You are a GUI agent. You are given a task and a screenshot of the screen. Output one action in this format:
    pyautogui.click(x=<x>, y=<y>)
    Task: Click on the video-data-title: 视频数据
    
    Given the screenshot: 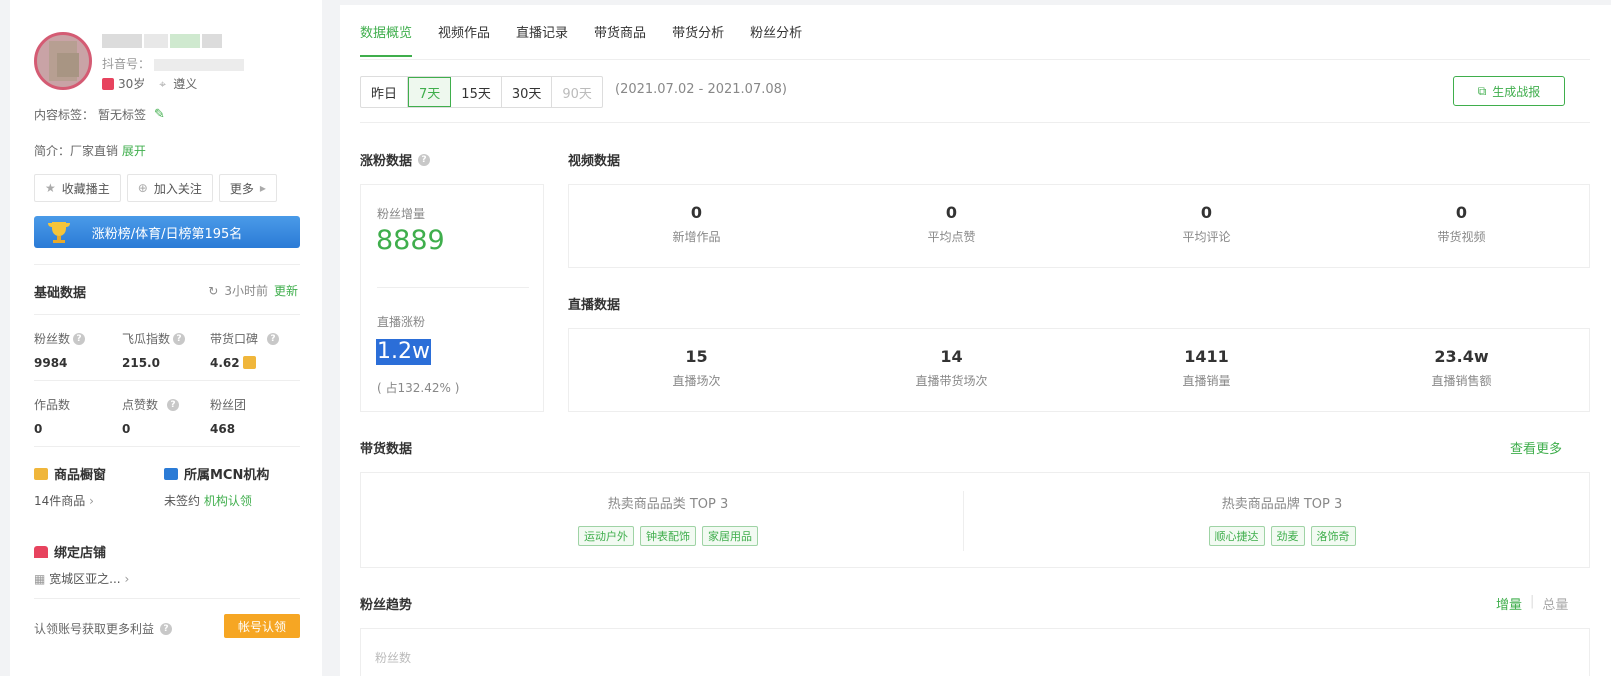 What is the action you would take?
    pyautogui.click(x=594, y=161)
    